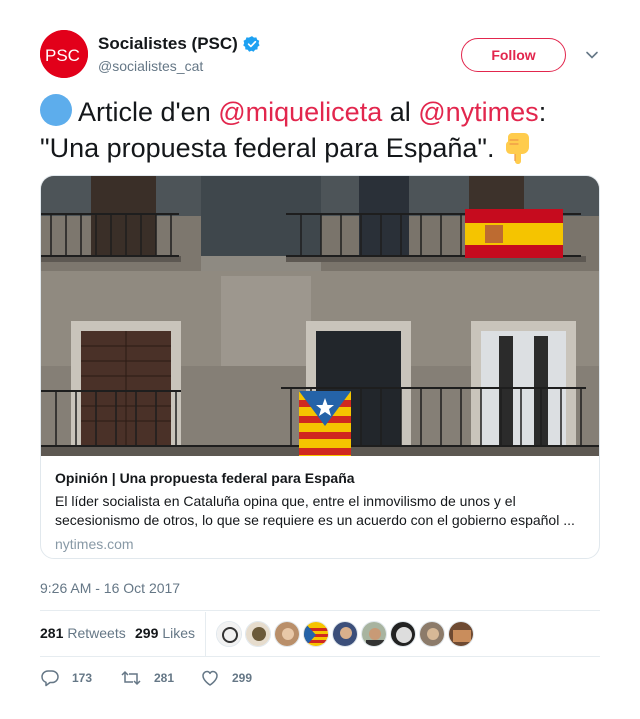  I want to click on author-avatar: PSC, so click(64, 54).